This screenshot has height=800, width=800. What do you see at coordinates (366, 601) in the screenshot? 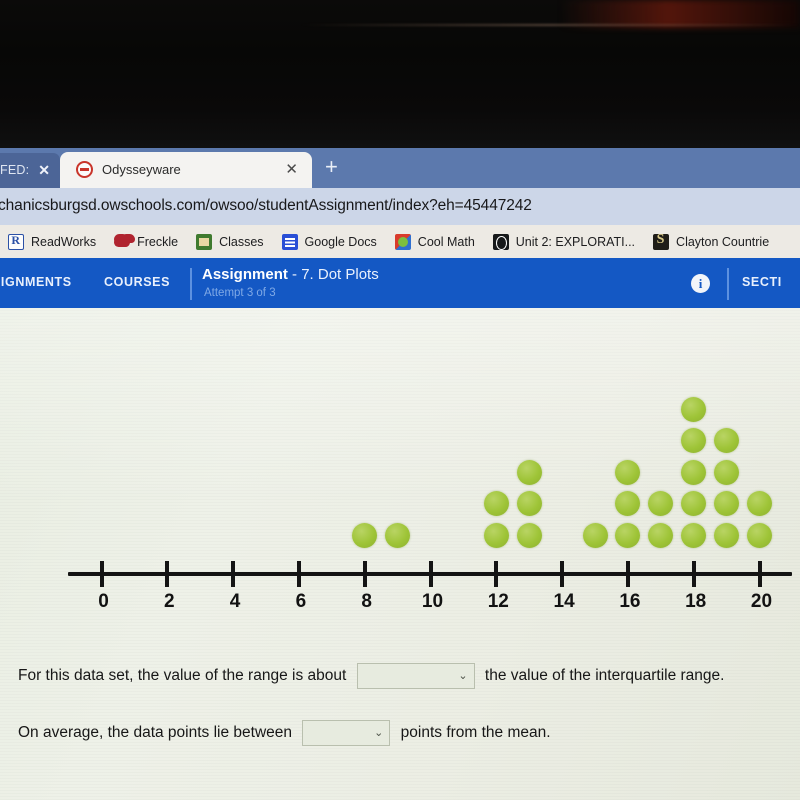
I see `axis-tick-label: 8` at bounding box center [366, 601].